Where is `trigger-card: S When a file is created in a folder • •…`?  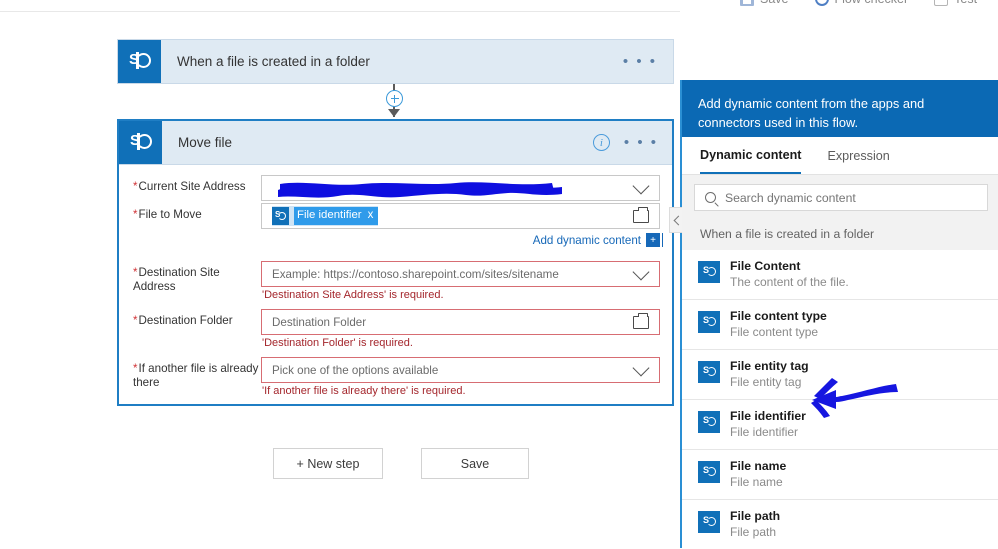
trigger-card: S When a file is created in a folder • •… is located at coordinates (395, 61).